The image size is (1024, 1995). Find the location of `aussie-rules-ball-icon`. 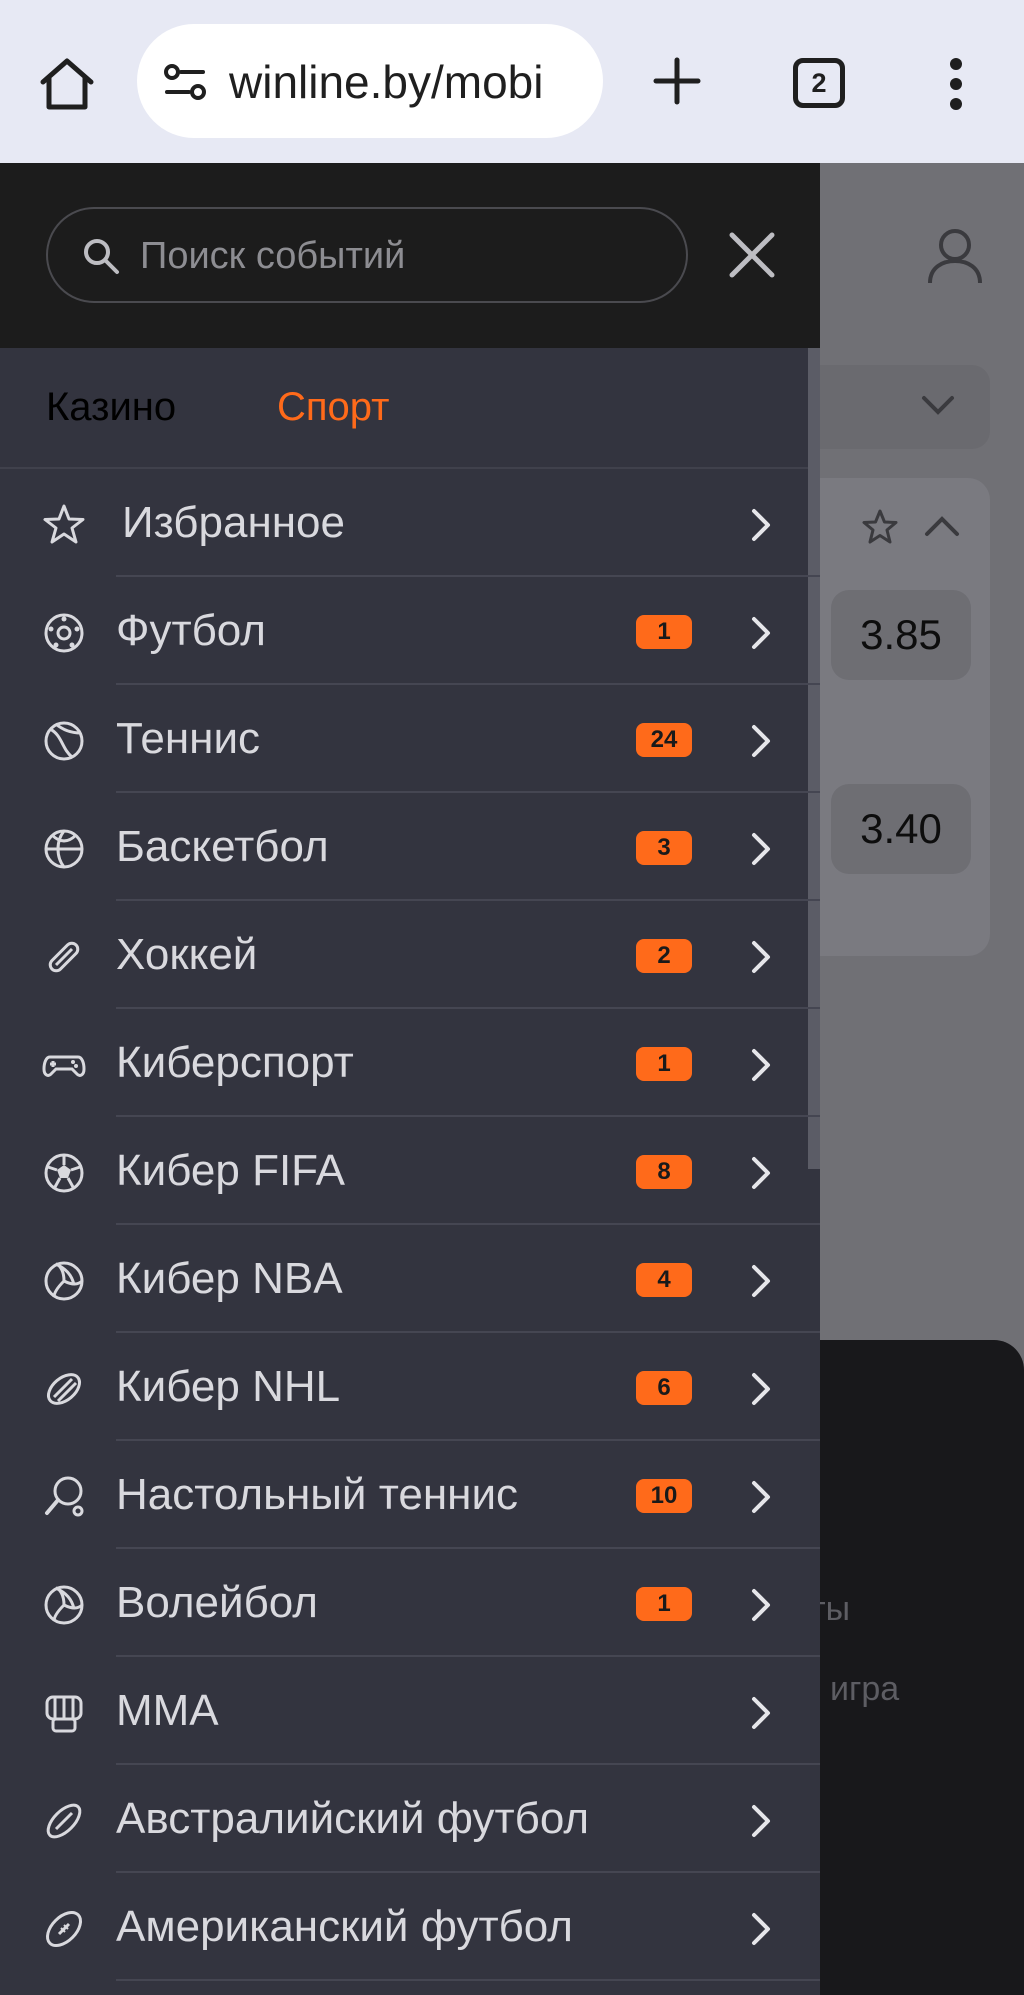

aussie-rules-ball-icon is located at coordinates (64, 1821).